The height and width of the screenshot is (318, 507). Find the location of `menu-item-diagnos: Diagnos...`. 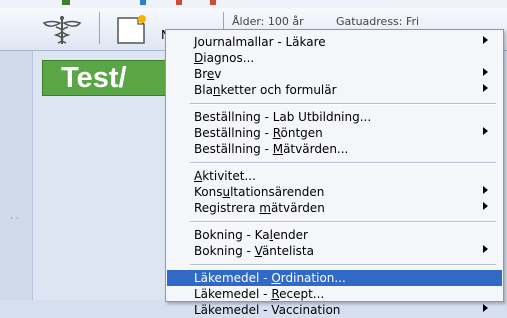

menu-item-diagnos: Diagnos... is located at coordinates (334, 58).